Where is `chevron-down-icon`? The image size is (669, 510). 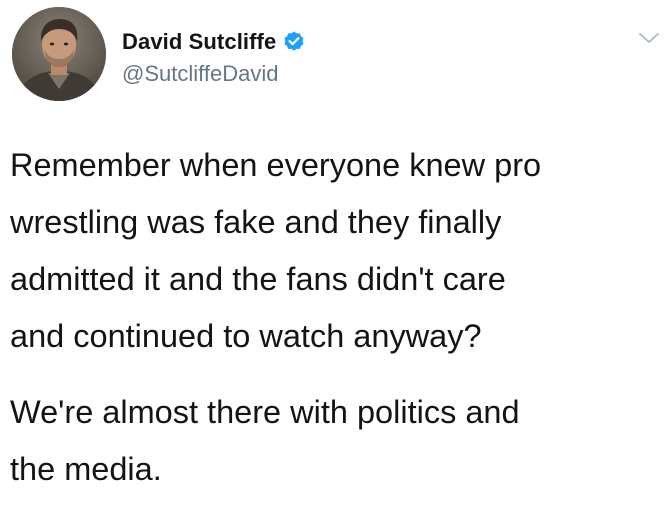
chevron-down-icon is located at coordinates (649, 38).